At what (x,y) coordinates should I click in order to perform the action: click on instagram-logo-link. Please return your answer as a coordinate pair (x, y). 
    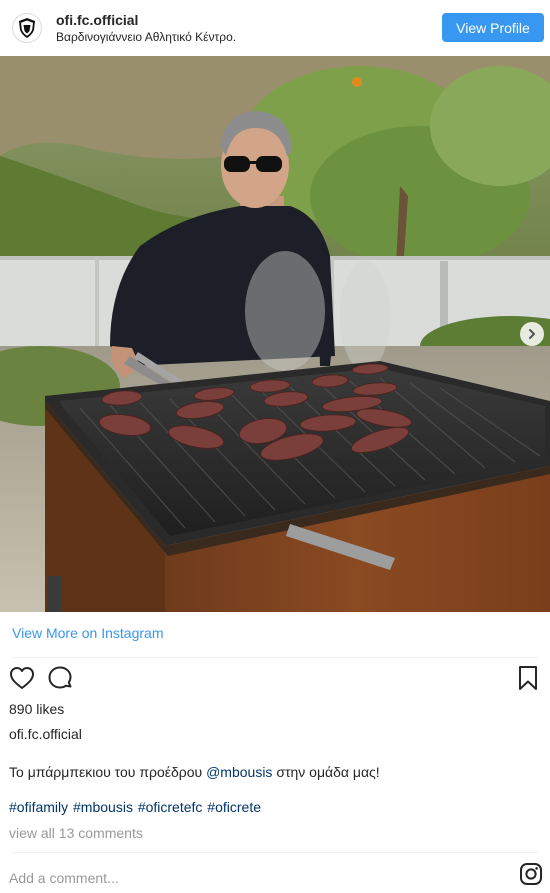
    Looking at the image, I should click on (531, 874).